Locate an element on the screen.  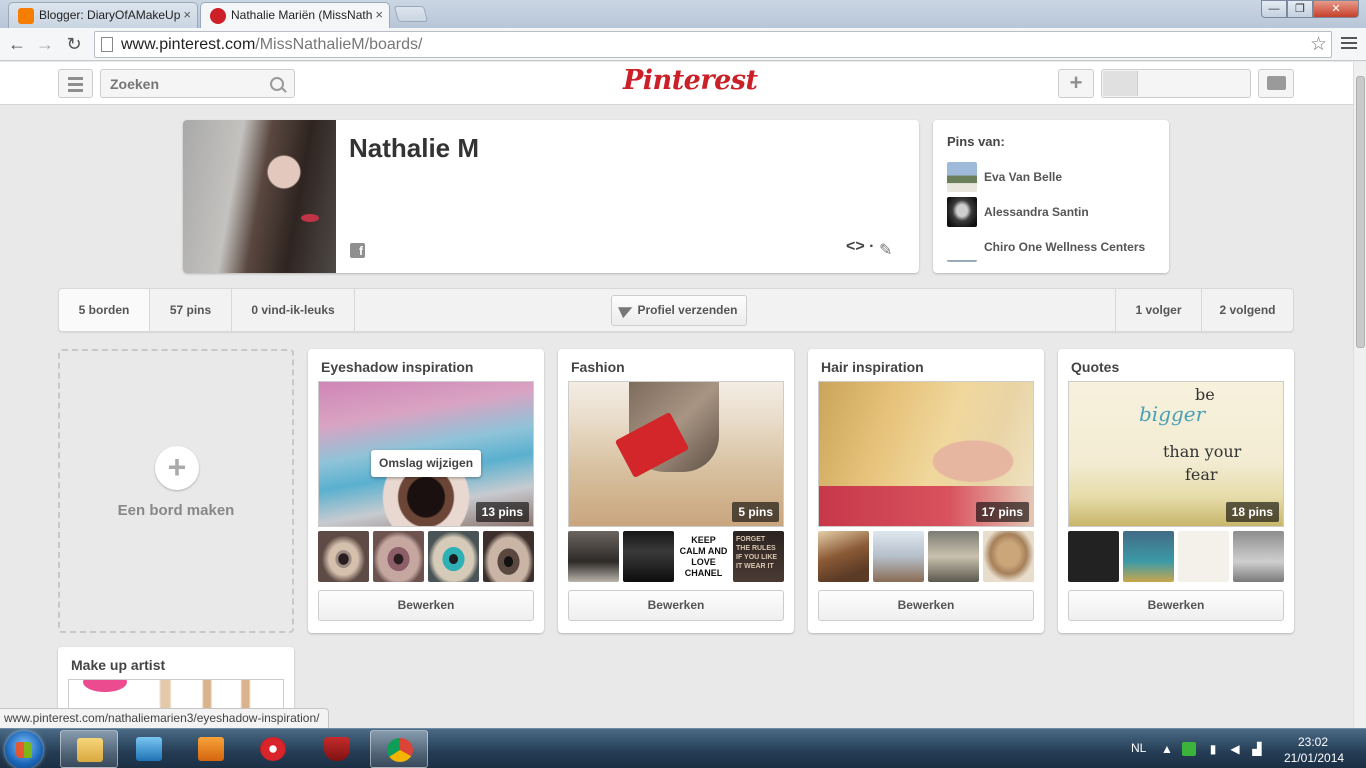
change-cover-button: Omslag wijzigen is located at coordinates (426, 463).